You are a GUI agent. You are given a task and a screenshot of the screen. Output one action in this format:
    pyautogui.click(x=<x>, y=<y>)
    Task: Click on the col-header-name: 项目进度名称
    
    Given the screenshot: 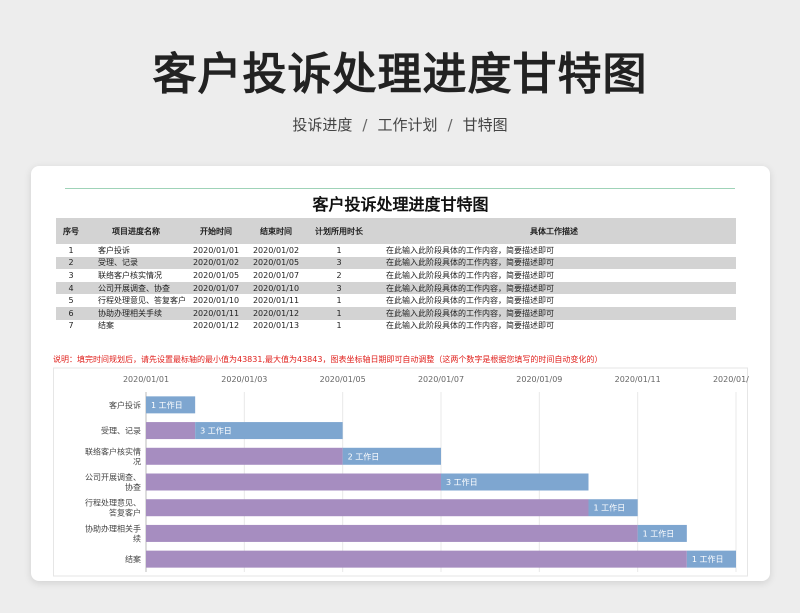 What is the action you would take?
    pyautogui.click(x=136, y=231)
    